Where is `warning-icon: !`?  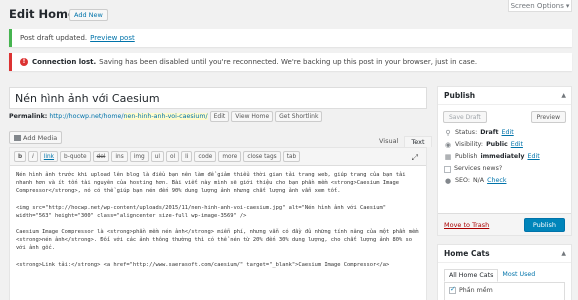 warning-icon: ! is located at coordinates (24, 62).